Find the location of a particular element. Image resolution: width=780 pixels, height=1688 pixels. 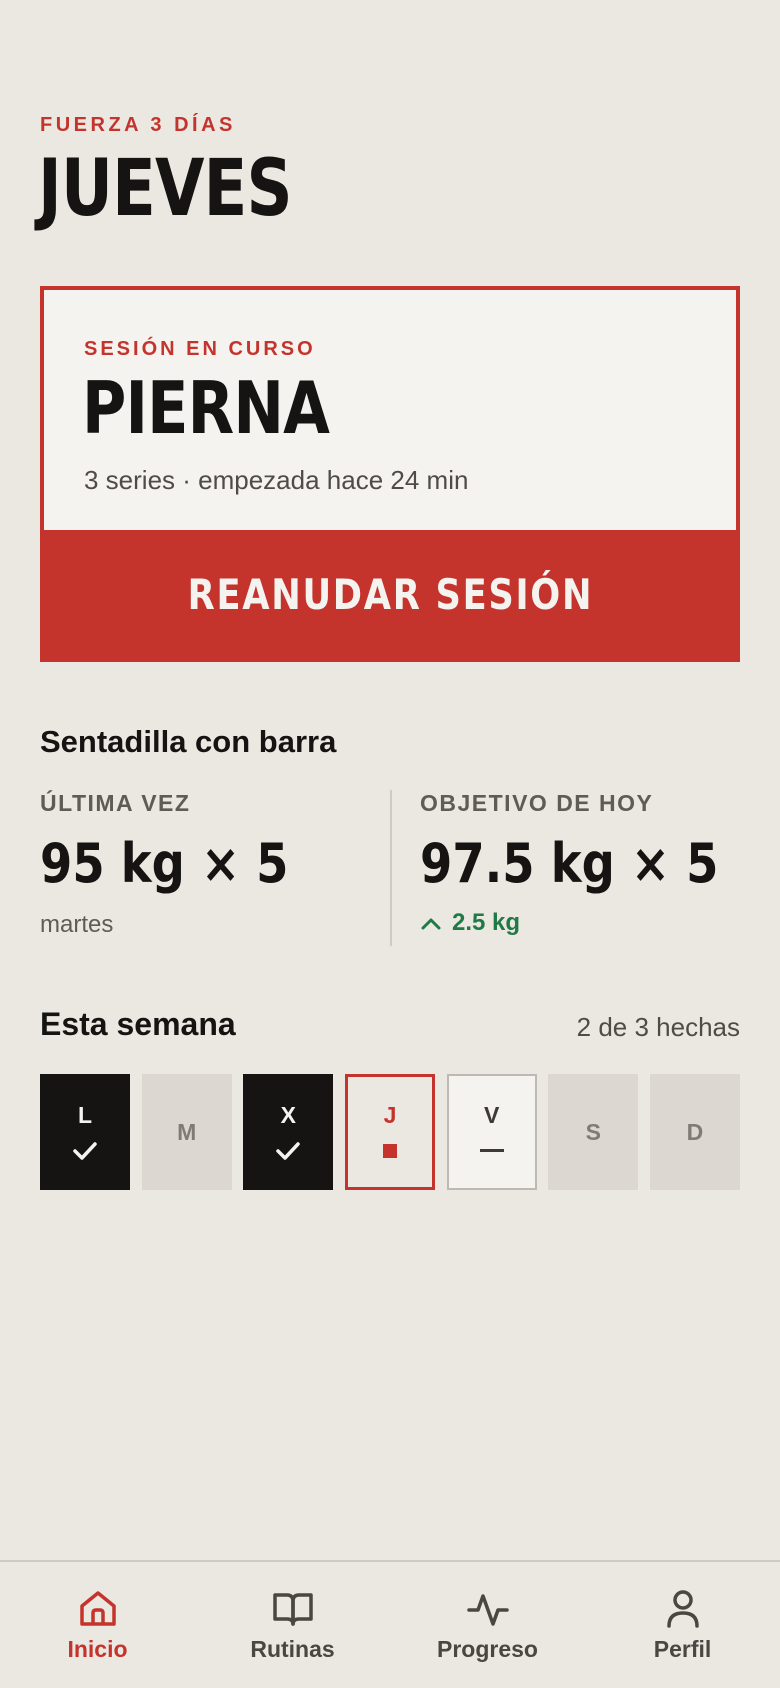

day-letter: V is located at coordinates (491, 1114).